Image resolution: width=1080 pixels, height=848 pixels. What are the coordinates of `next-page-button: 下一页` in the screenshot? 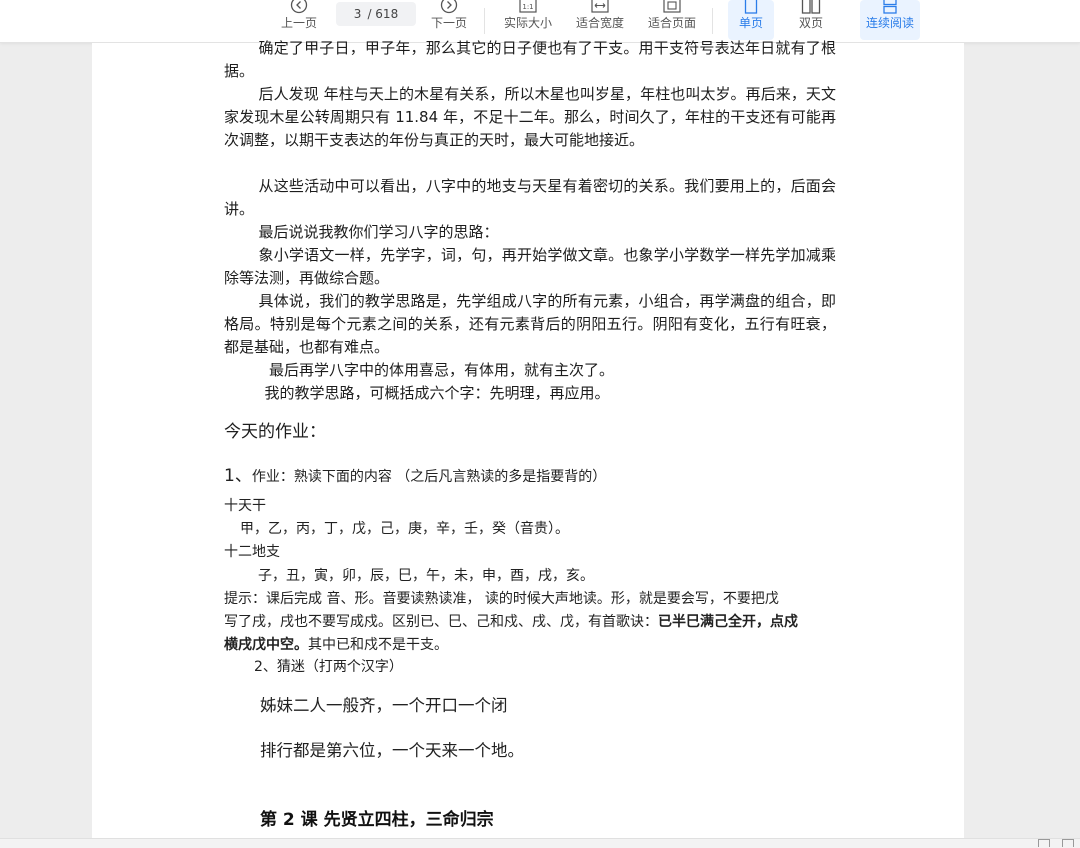 It's located at (449, 20).